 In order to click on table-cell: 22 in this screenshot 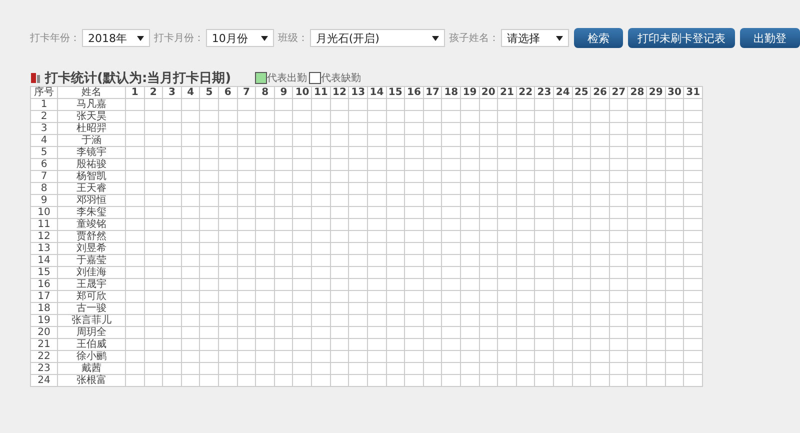, I will do `click(44, 356)`.